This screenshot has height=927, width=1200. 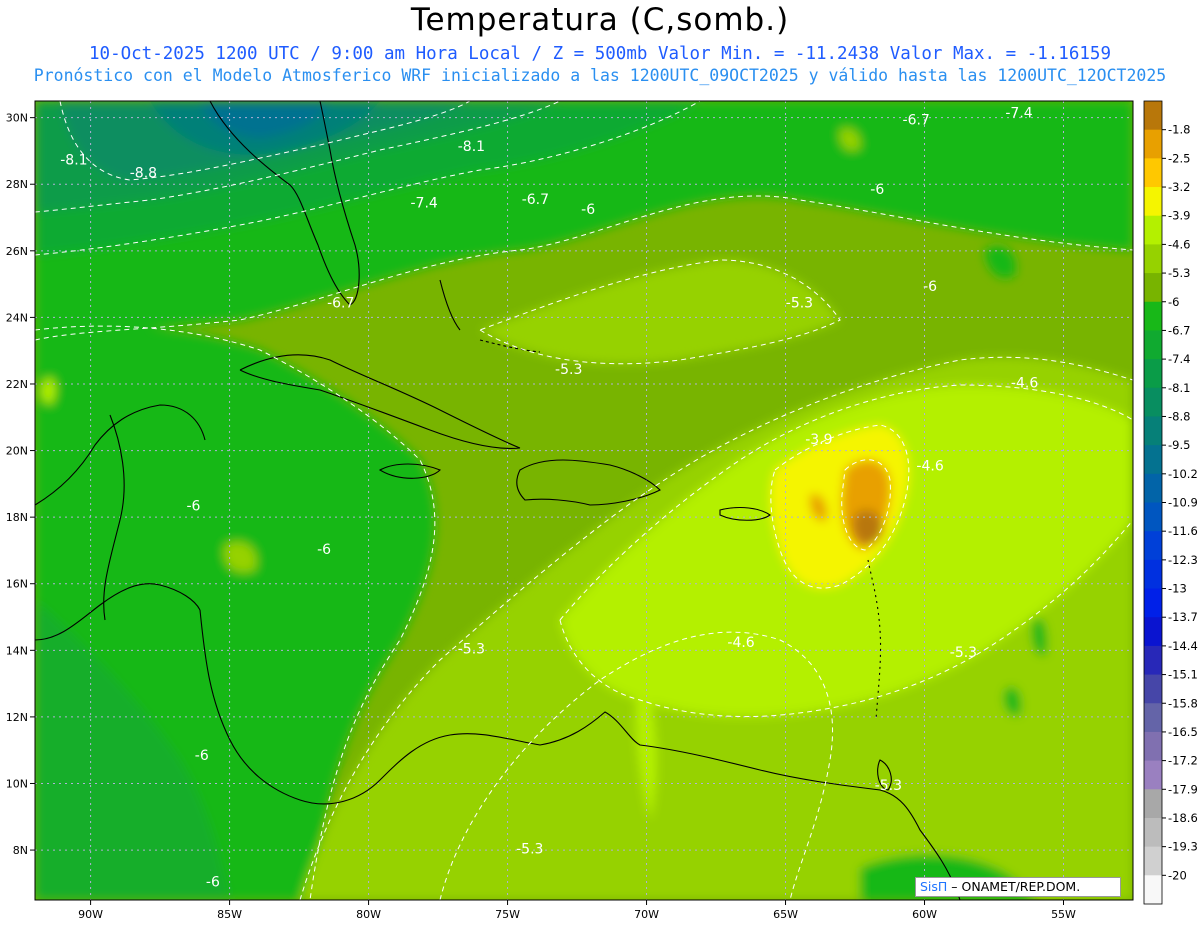 What do you see at coordinates (17, 384) in the screenshot?
I see `y-tick-label: 22N` at bounding box center [17, 384].